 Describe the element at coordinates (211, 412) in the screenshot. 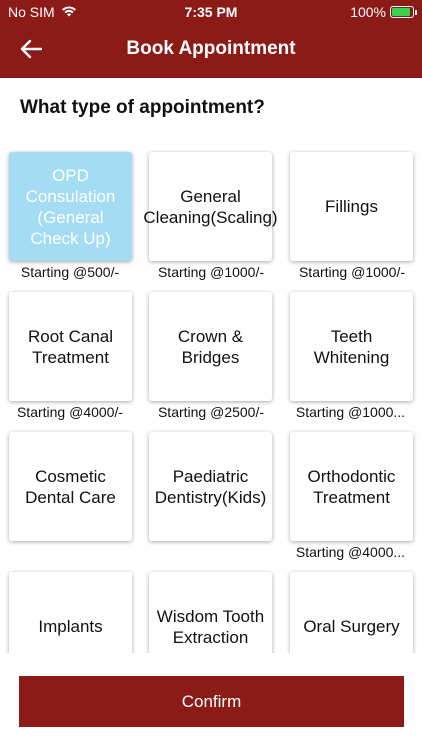

I see `service-price: Starting @2500/-` at that location.